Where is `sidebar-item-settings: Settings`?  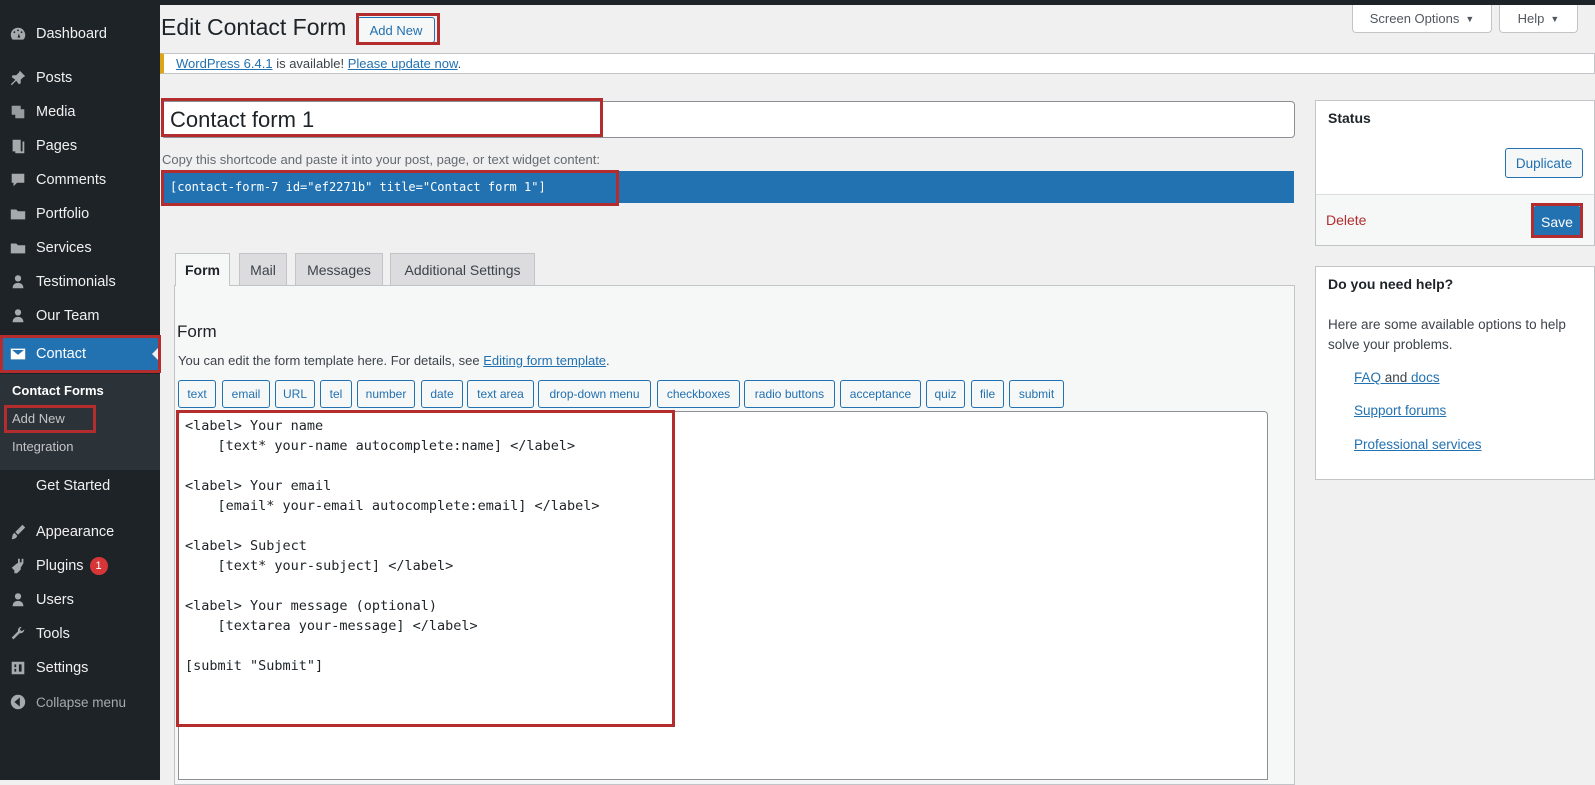 sidebar-item-settings: Settings is located at coordinates (80, 668).